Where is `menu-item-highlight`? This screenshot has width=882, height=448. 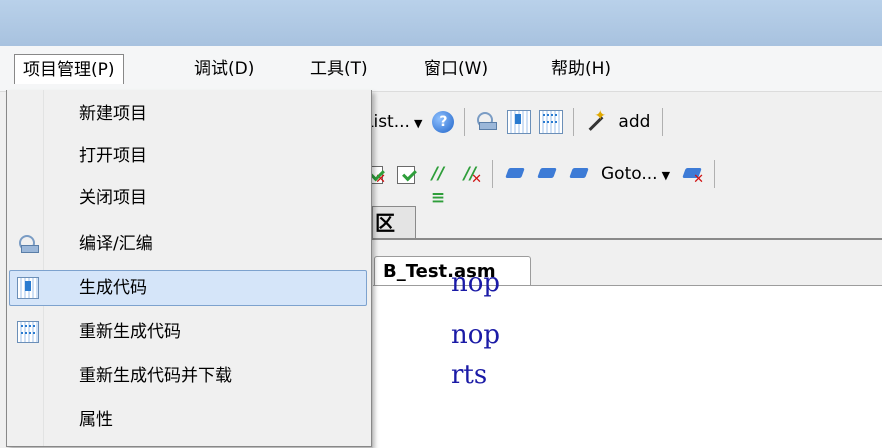 menu-item-highlight is located at coordinates (188, 288).